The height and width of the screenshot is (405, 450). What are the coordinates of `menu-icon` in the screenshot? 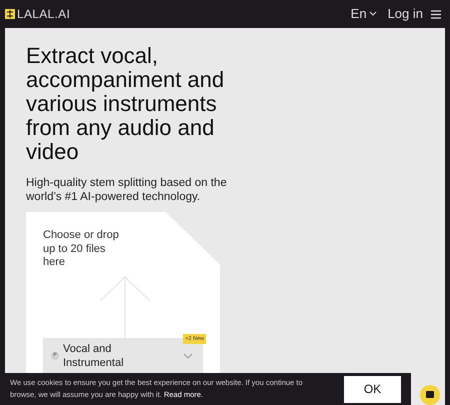 It's located at (436, 14).